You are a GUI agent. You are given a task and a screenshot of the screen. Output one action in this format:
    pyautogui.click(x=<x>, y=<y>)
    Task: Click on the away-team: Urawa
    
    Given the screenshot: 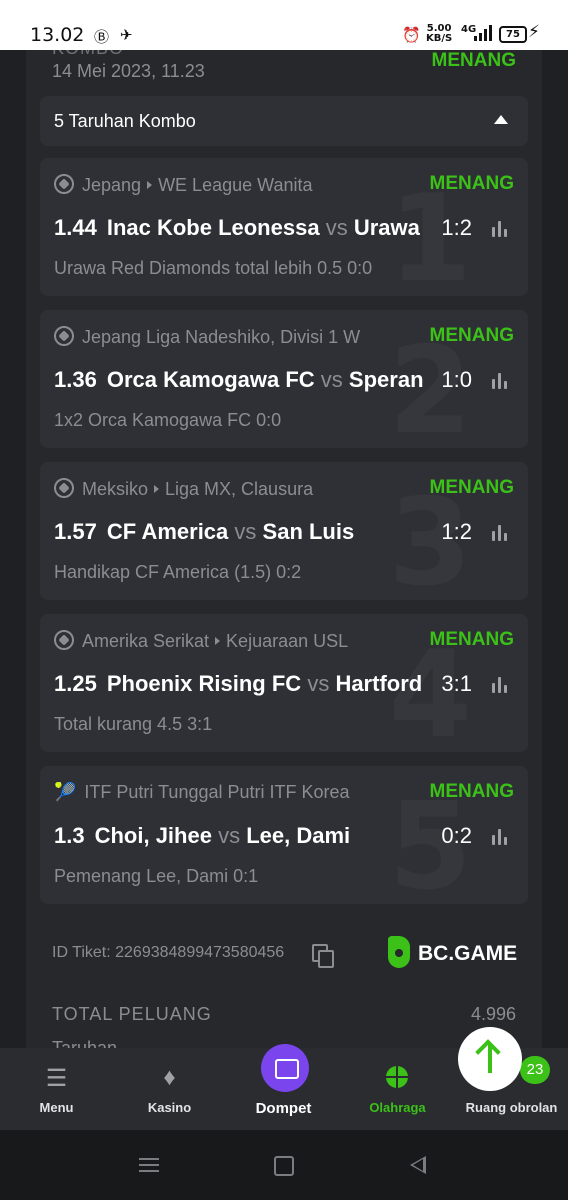 What is the action you would take?
    pyautogui.click(x=386, y=227)
    